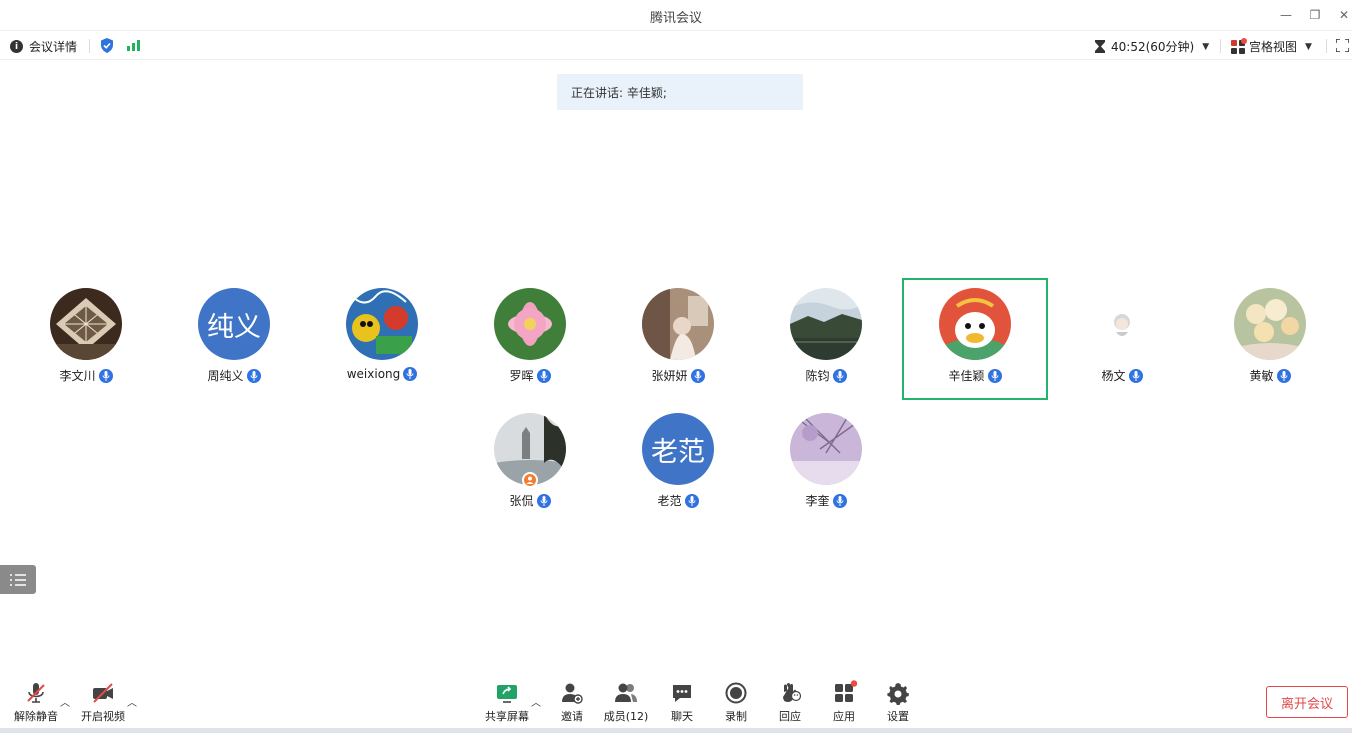 The width and height of the screenshot is (1352, 733). What do you see at coordinates (966, 376) in the screenshot?
I see `participant-name: 辛佳颖` at bounding box center [966, 376].